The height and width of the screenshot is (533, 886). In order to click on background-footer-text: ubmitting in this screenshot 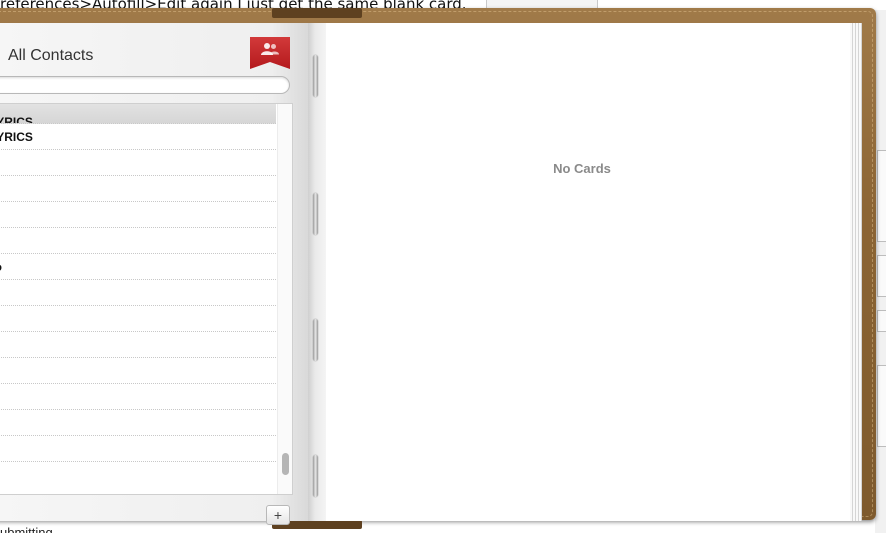, I will do `click(26, 529)`.